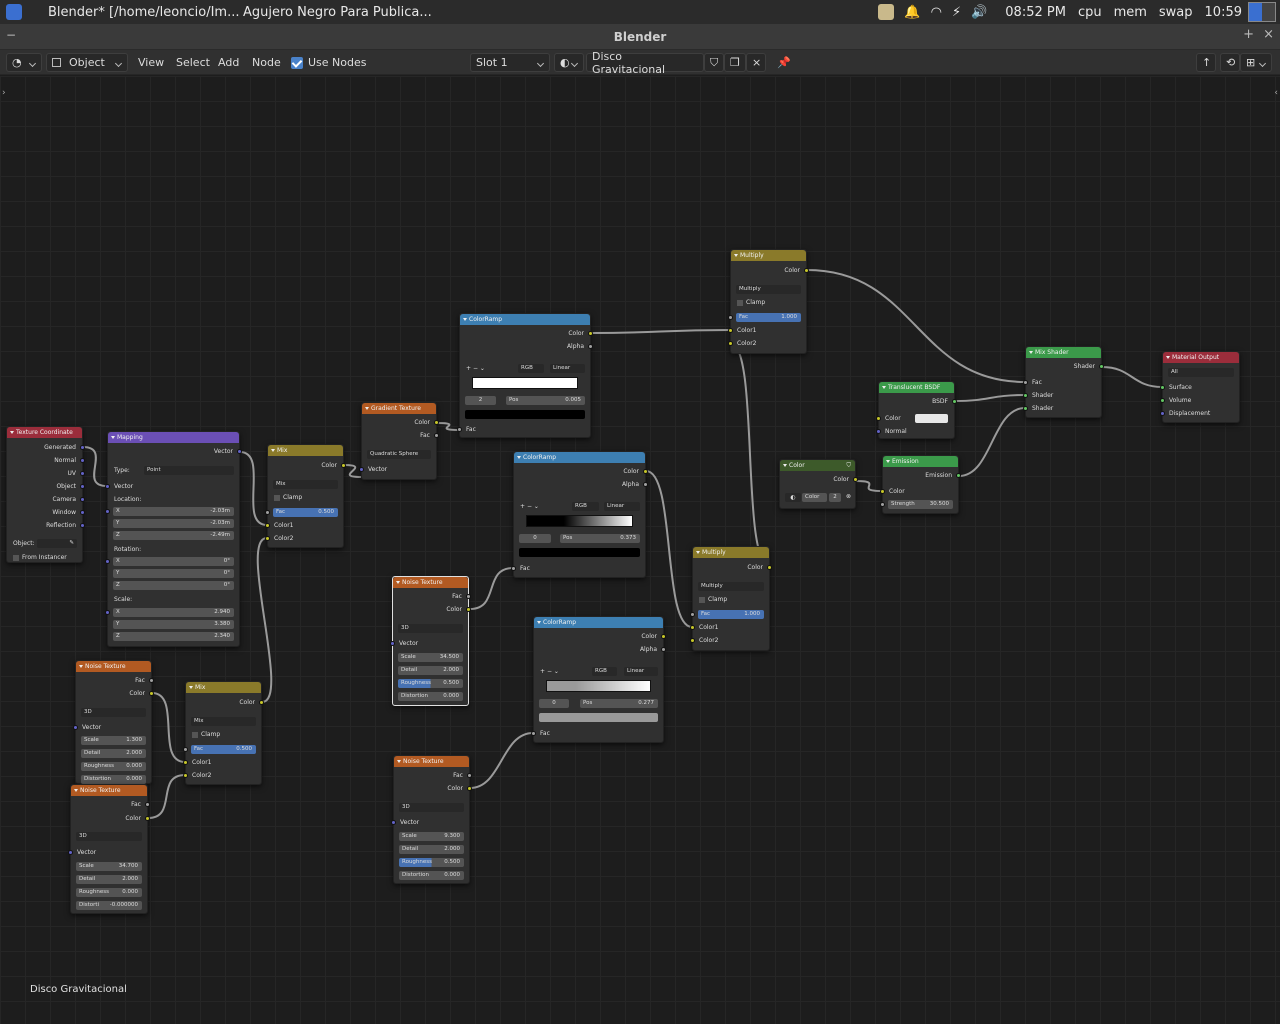  What do you see at coordinates (87, 62) in the screenshot?
I see `object-type-dropdown: Object` at bounding box center [87, 62].